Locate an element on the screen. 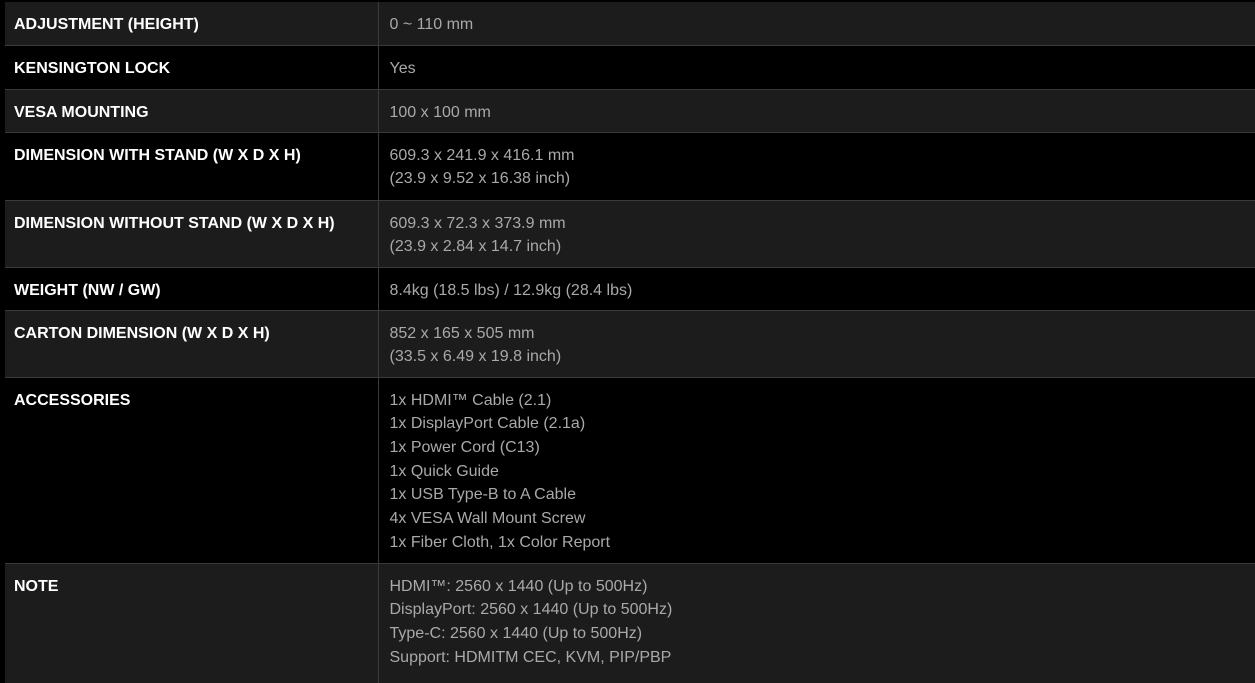 This screenshot has width=1255, height=683. spec-value: 8.4kg (18.5 lbs) / 12.9kg (28.4 lbs) is located at coordinates (816, 288).